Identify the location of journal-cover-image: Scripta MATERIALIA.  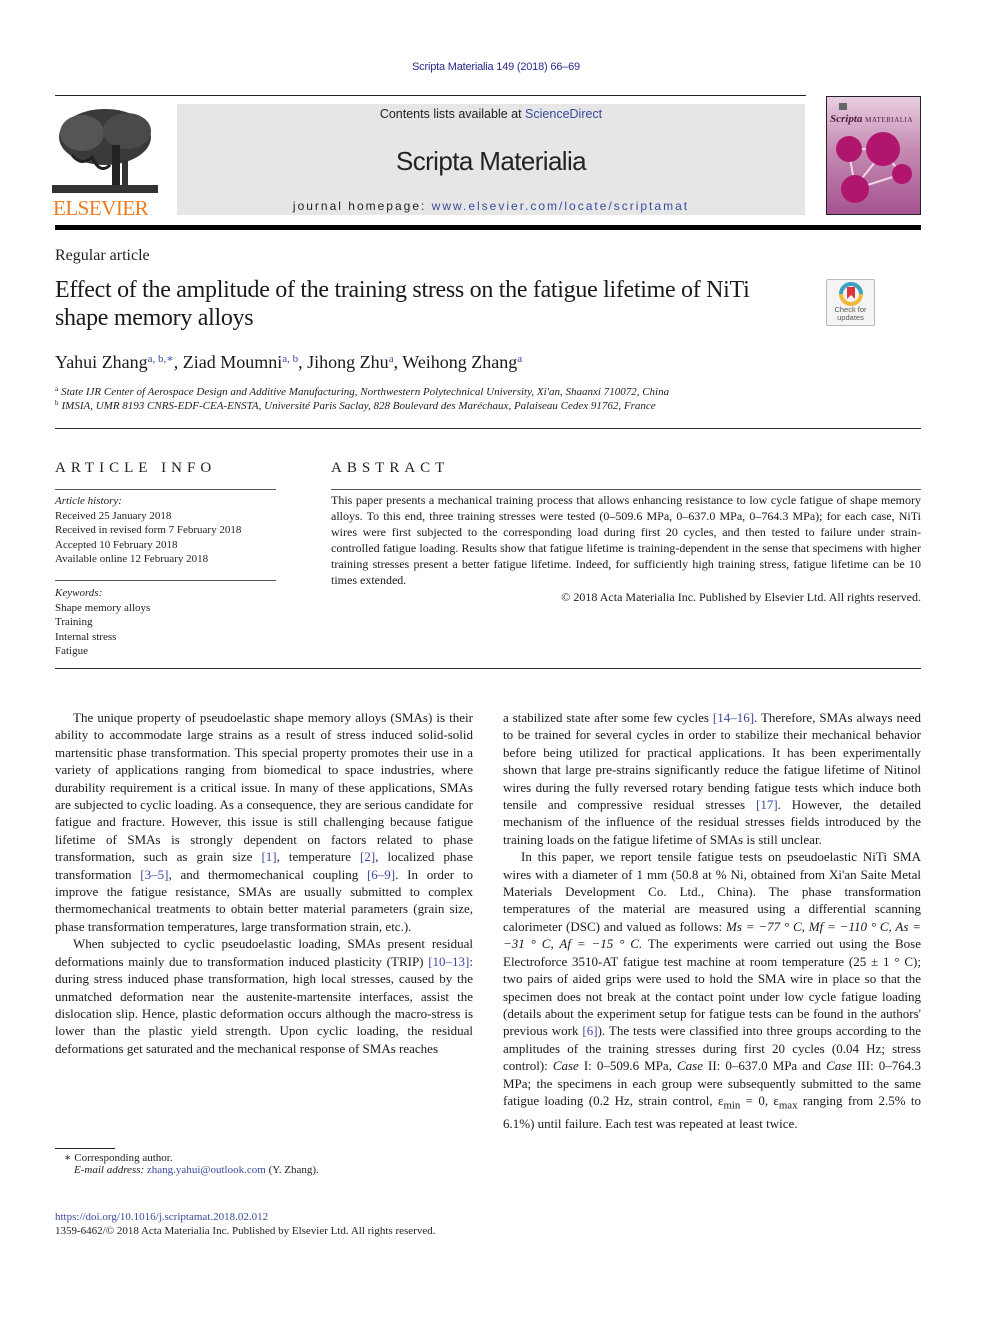
(873, 155).